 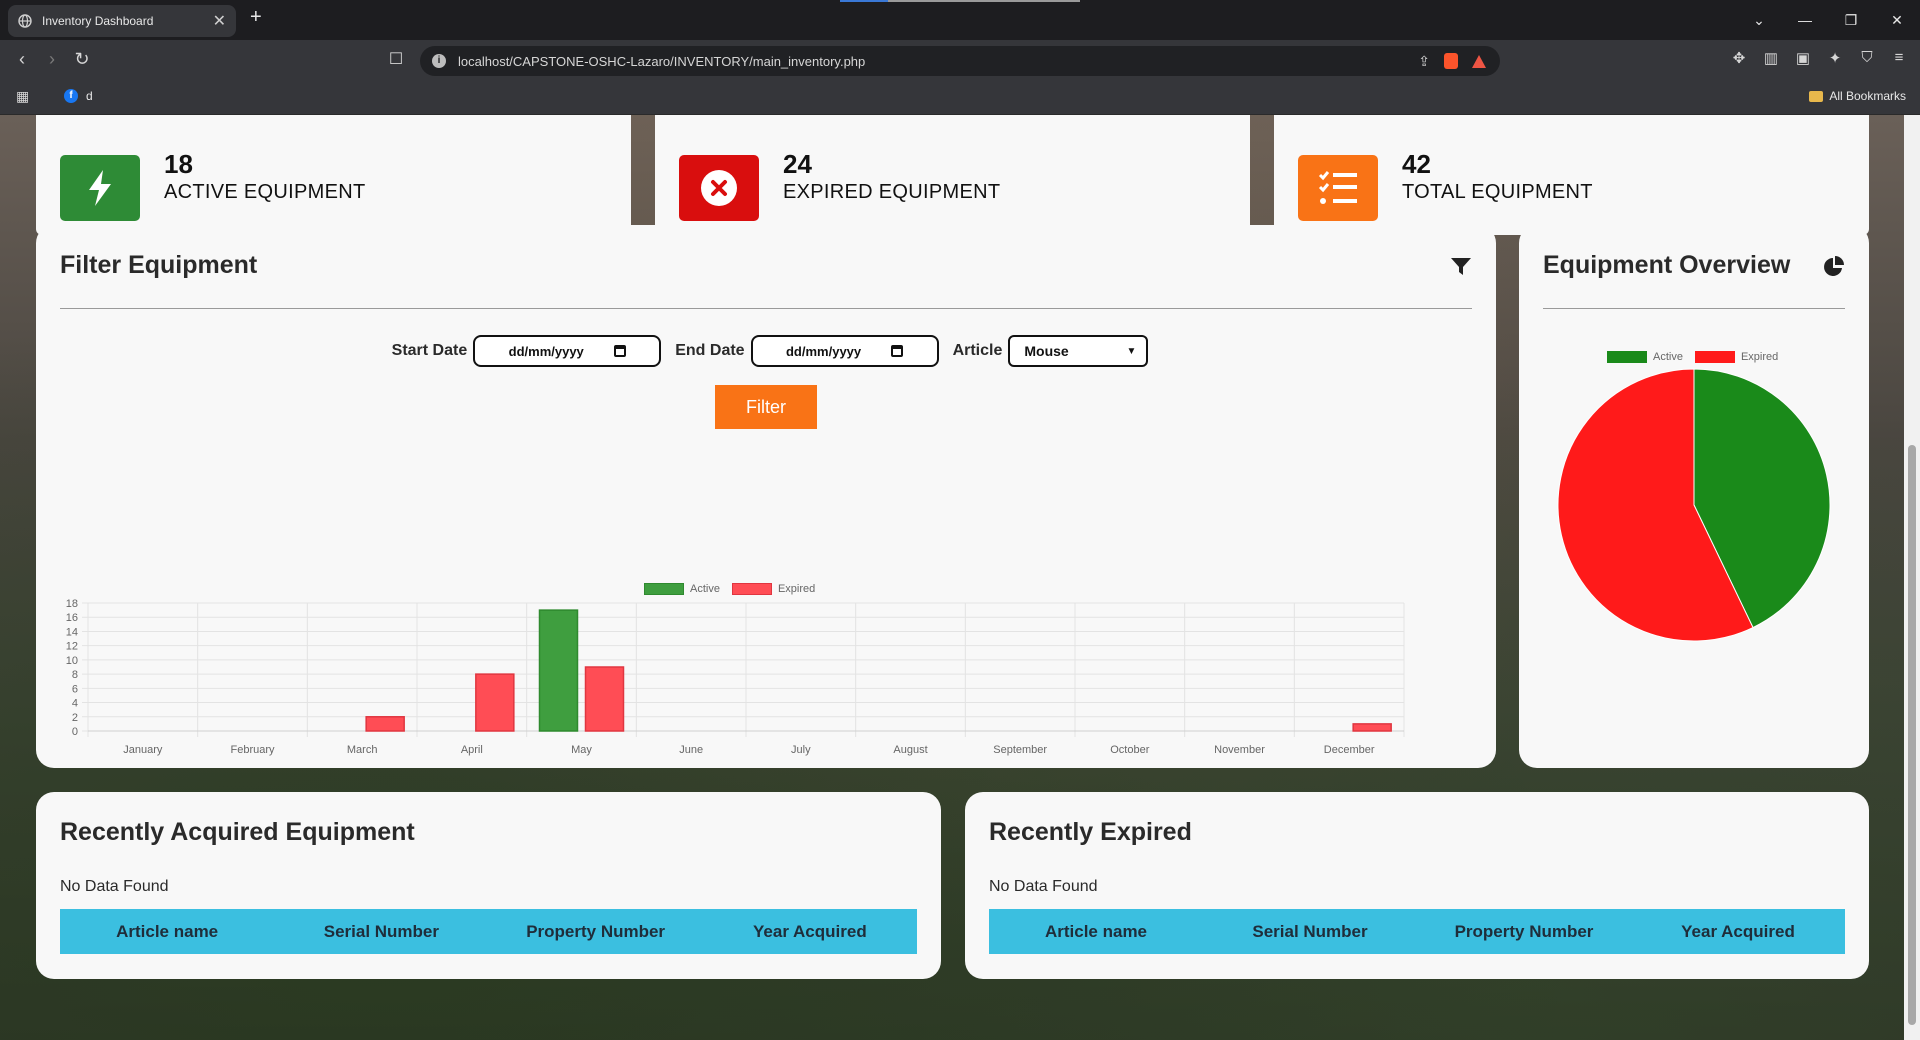 I want to click on acquired-title: Recently Acquired Equipment, so click(x=237, y=832).